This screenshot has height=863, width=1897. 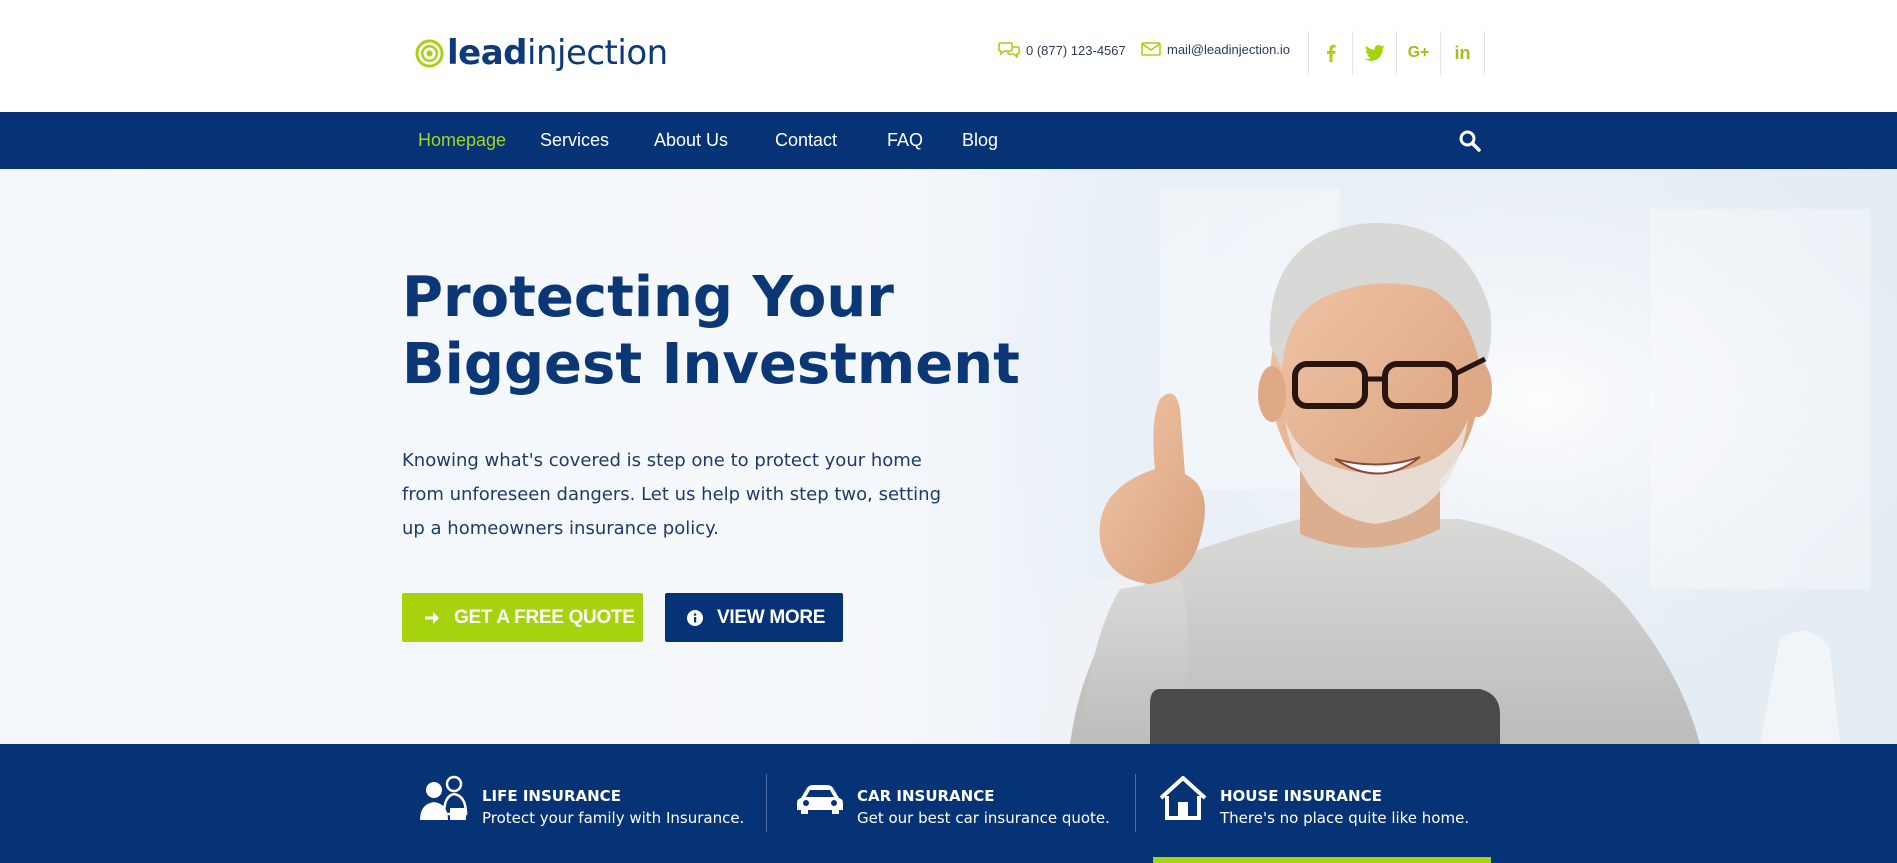 I want to click on chat-icon, so click(x=1009, y=50).